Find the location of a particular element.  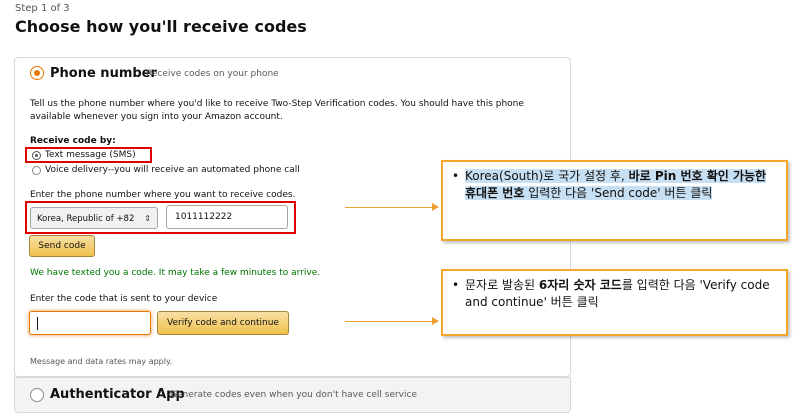

callout1-text-part1: Korea(South)로 국가 설정 후, is located at coordinates (547, 176).